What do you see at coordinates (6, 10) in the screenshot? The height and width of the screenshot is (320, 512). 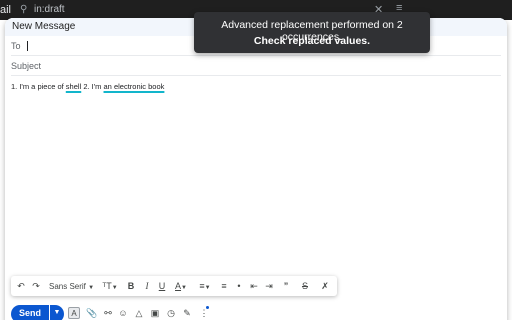 I see `gmail-app-label: ail` at bounding box center [6, 10].